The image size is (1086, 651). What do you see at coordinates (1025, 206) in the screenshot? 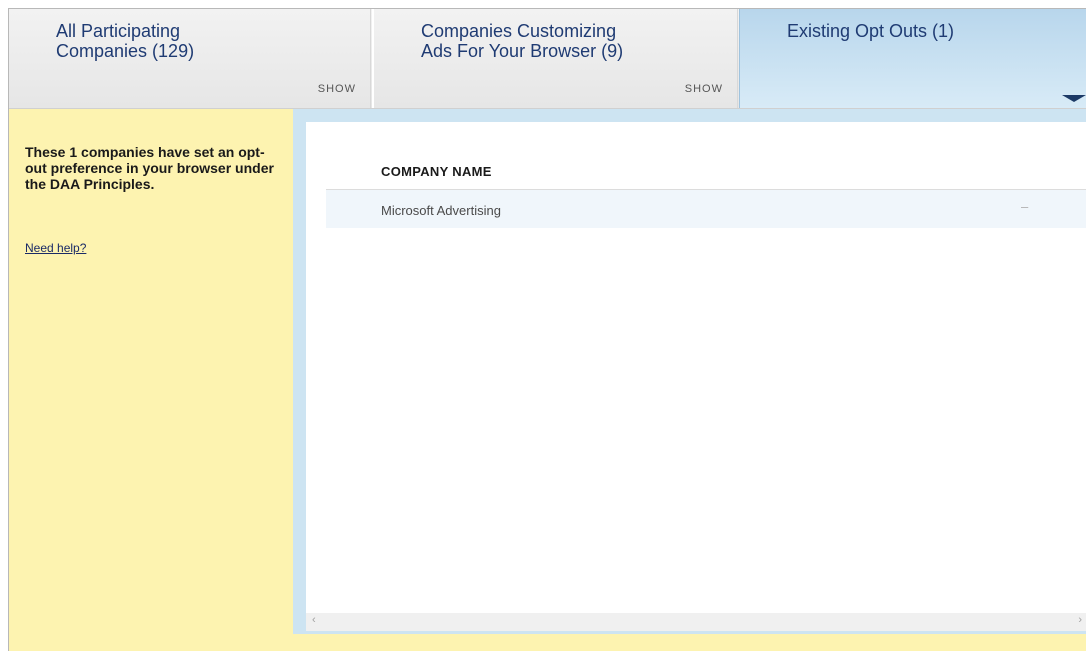
I see `opt-out-status: –` at bounding box center [1025, 206].